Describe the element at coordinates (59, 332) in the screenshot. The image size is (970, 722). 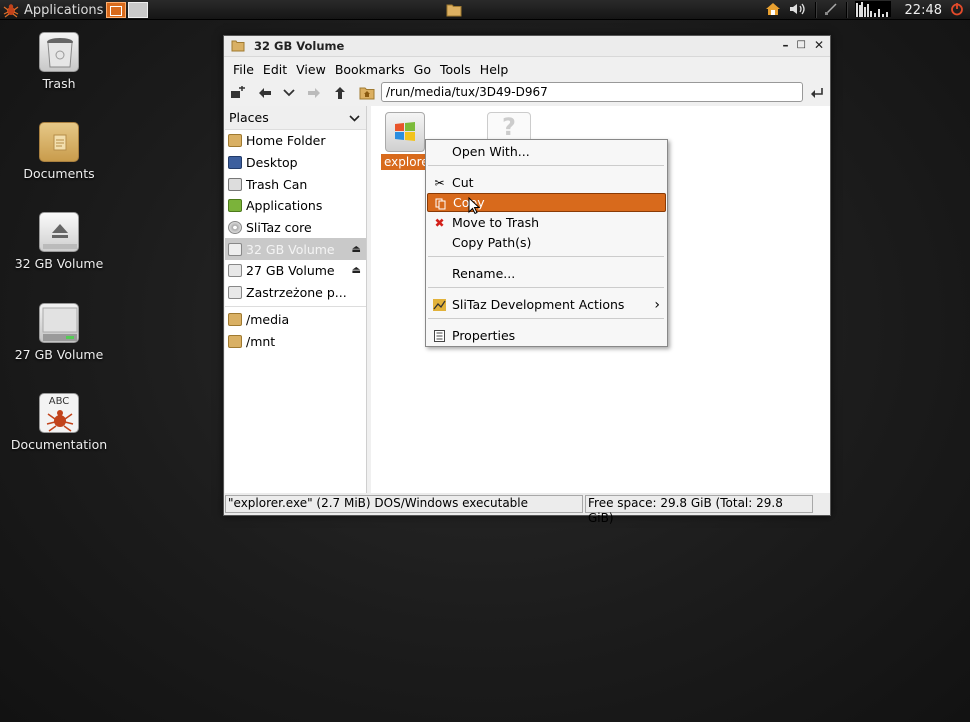
I see `desktop-icon-27gb-volume: 27 GB Volume` at that location.